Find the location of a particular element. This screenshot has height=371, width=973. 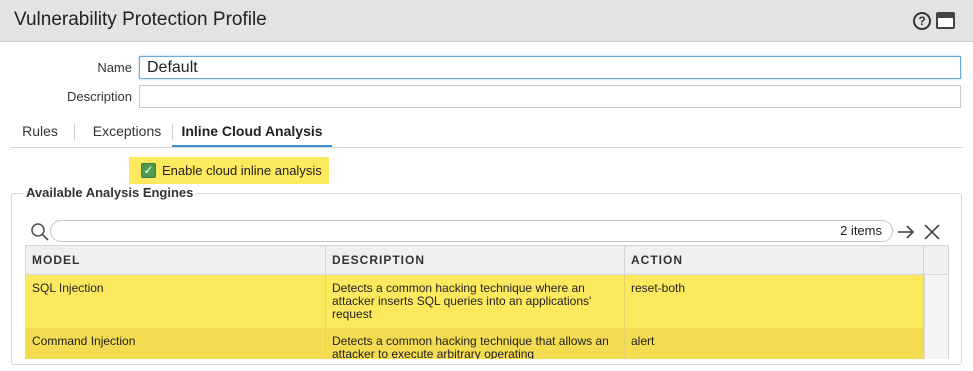

search-input: 2 items is located at coordinates (471, 231).